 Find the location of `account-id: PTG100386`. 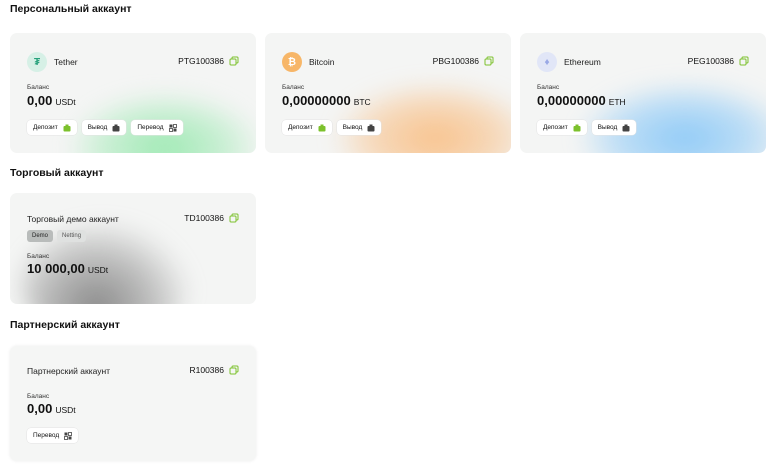

account-id: PTG100386 is located at coordinates (208, 61).